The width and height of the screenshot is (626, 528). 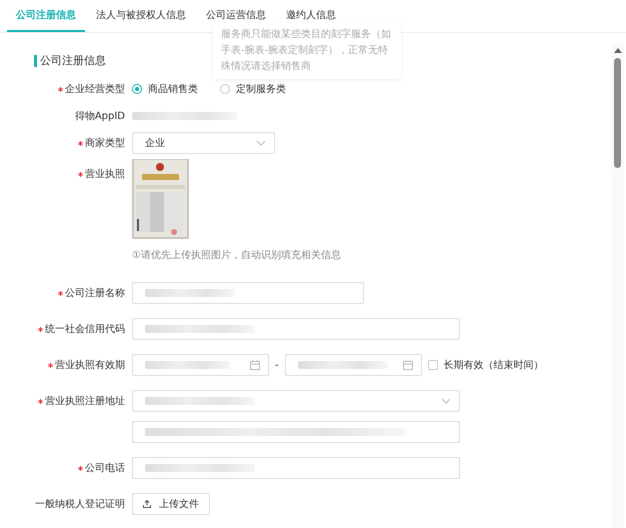 I want to click on select-value: 企业, so click(x=155, y=143).